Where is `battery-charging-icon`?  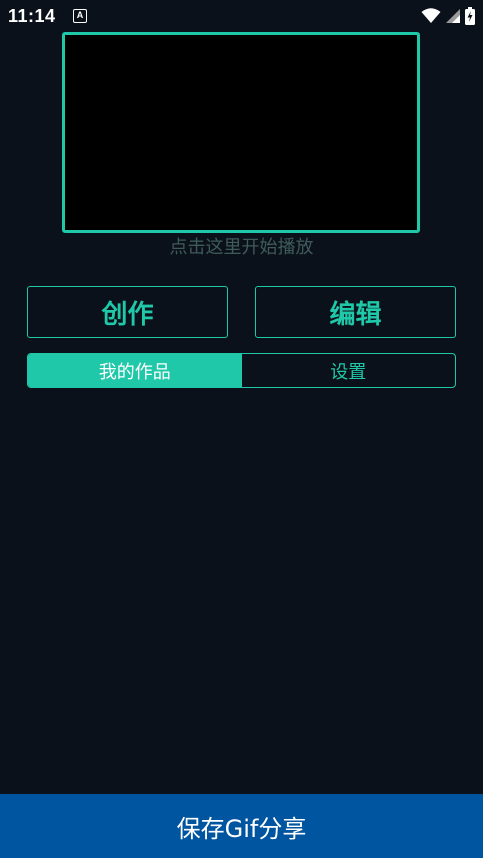
battery-charging-icon is located at coordinates (470, 16).